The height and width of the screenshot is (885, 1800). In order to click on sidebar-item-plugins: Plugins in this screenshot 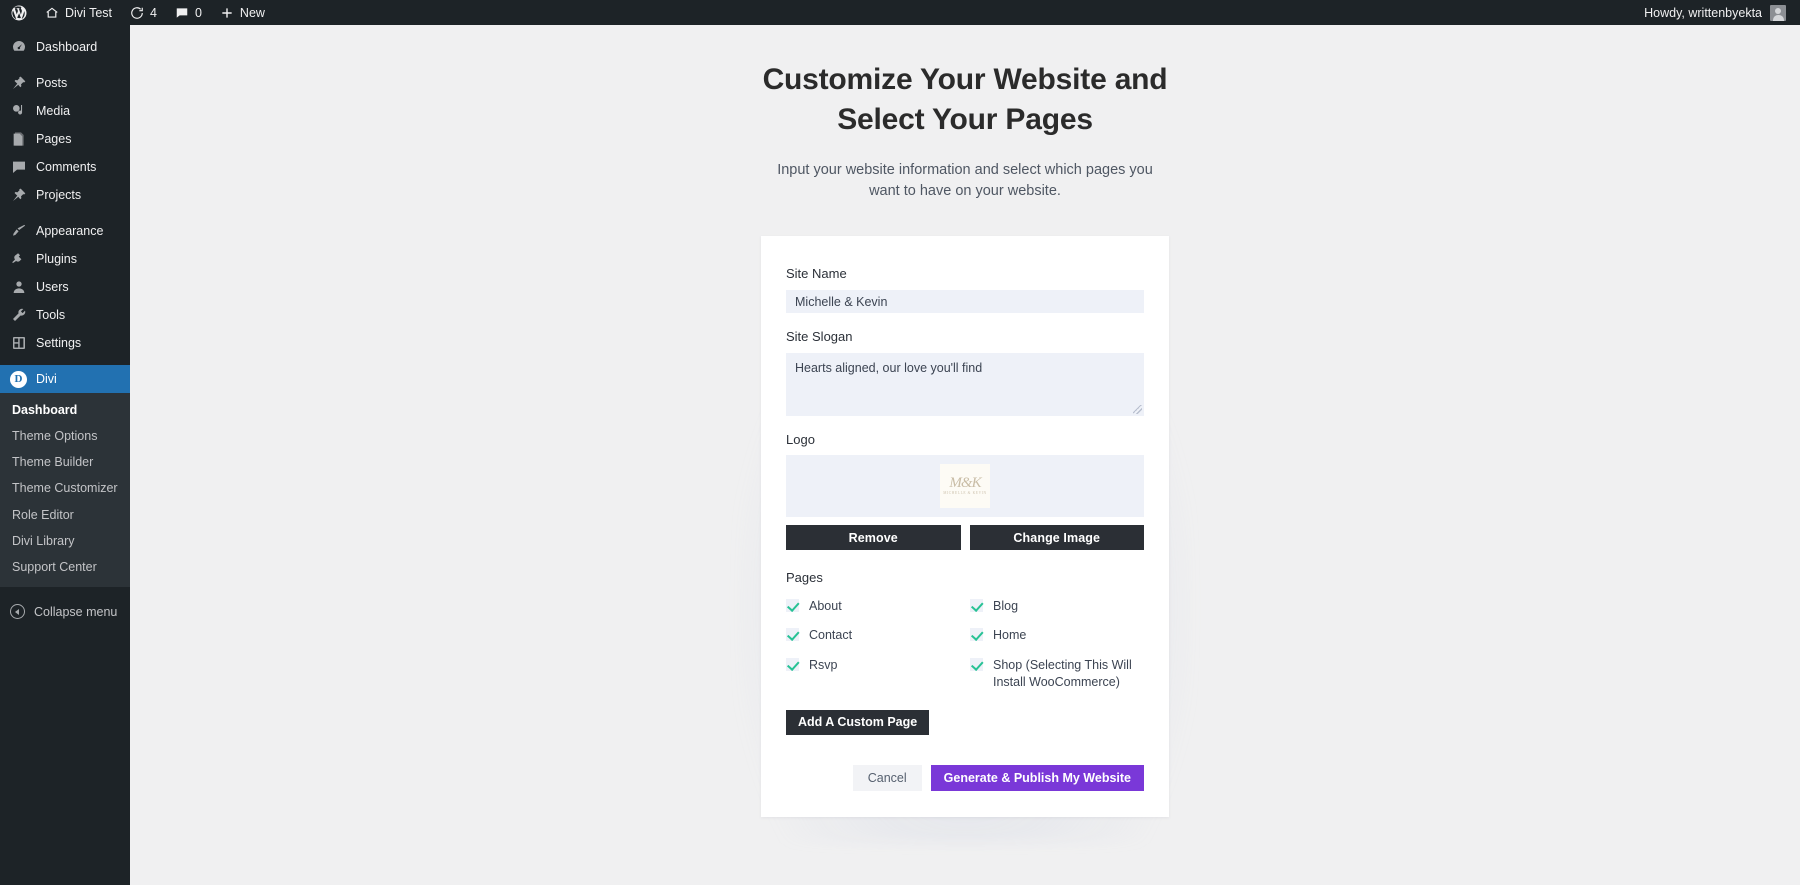, I will do `click(65, 259)`.